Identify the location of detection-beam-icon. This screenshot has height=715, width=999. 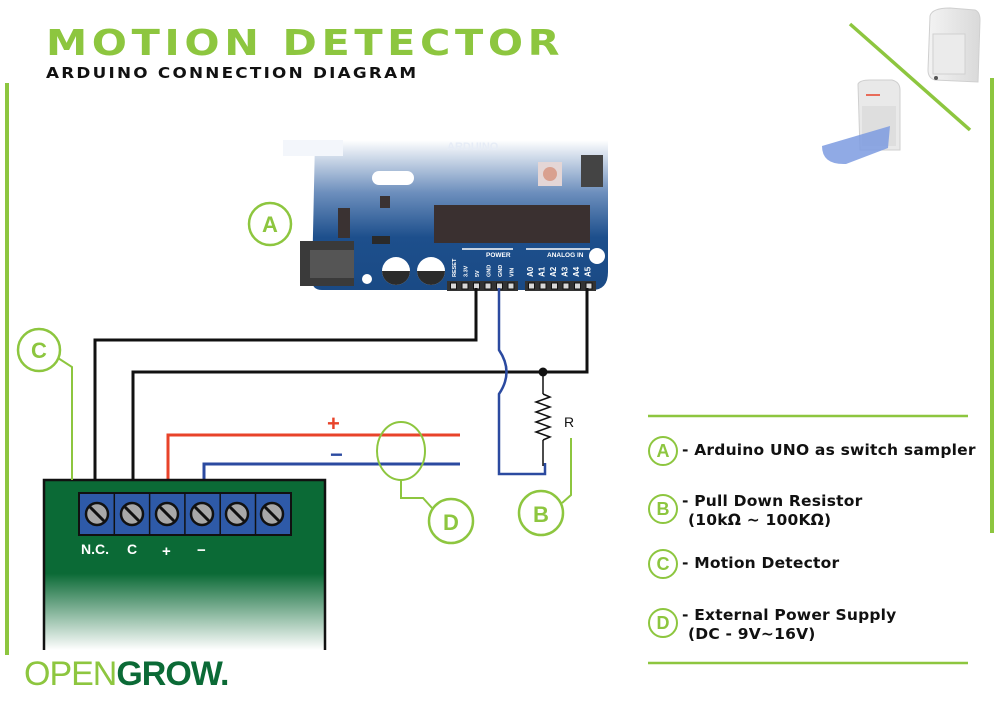
(856, 145).